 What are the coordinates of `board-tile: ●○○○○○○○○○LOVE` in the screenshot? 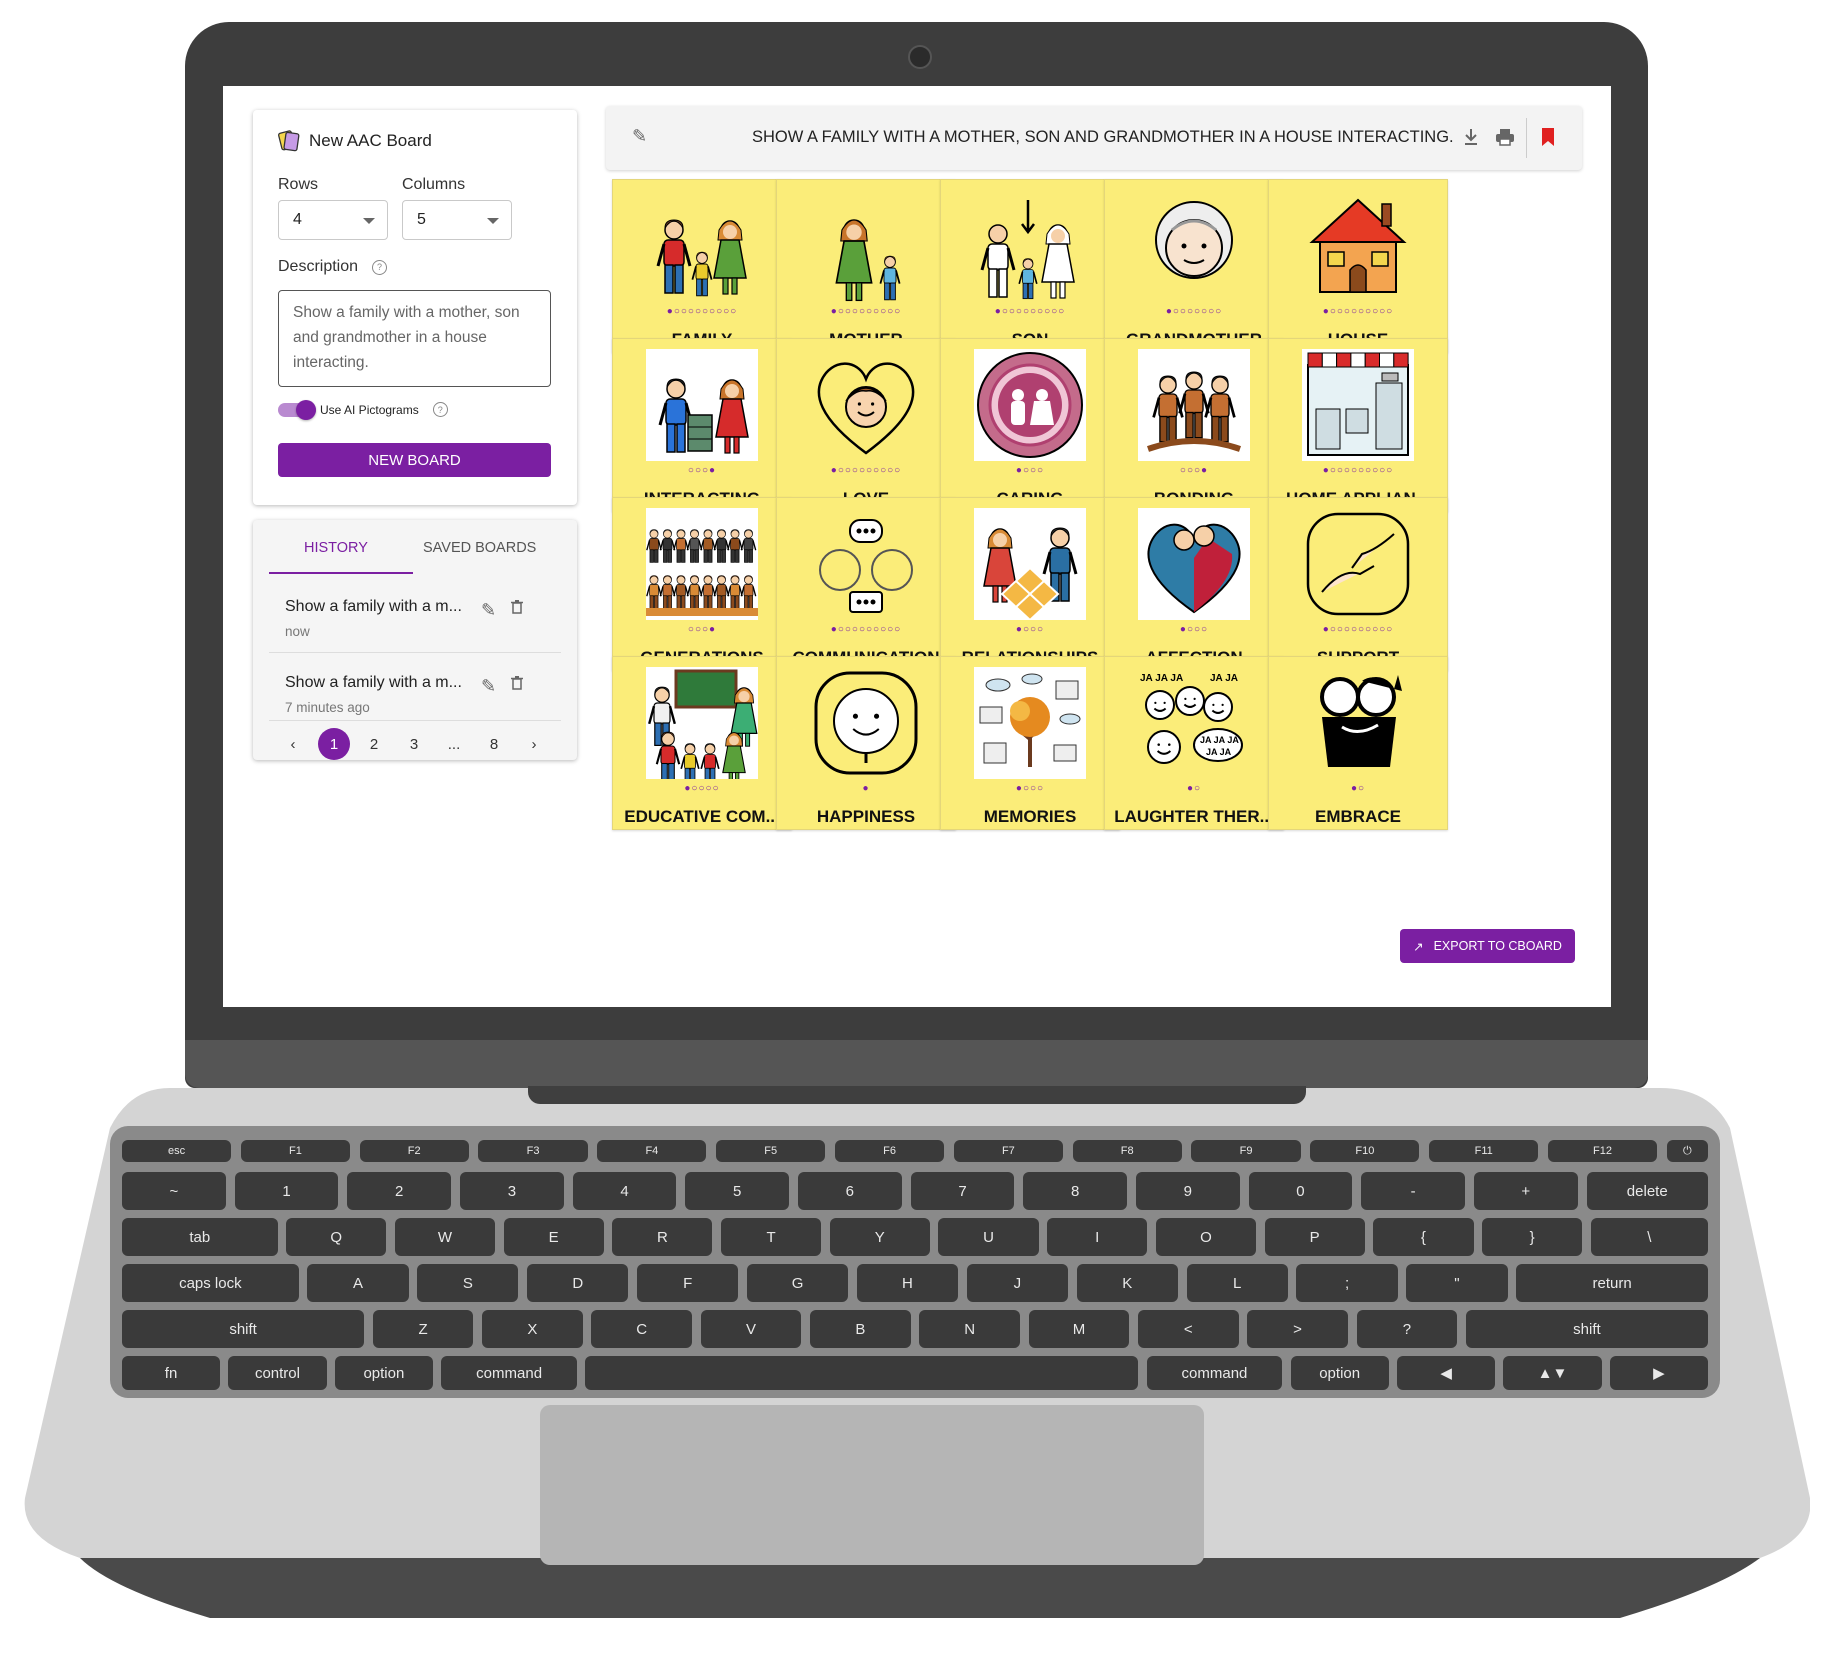 It's located at (866, 425).